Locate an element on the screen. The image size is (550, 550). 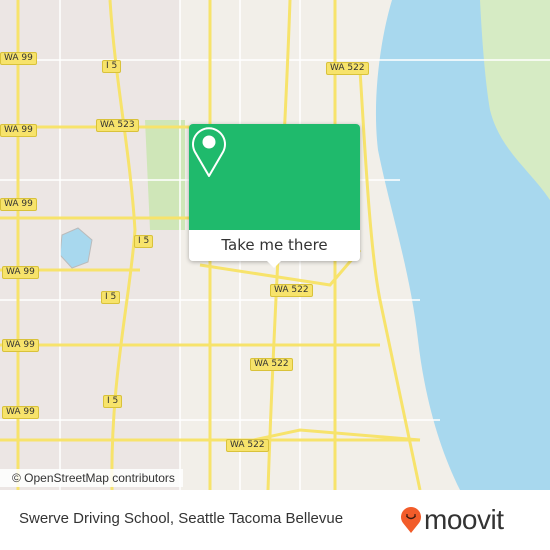
highway-shield: WA 523 is located at coordinates (117, 125).